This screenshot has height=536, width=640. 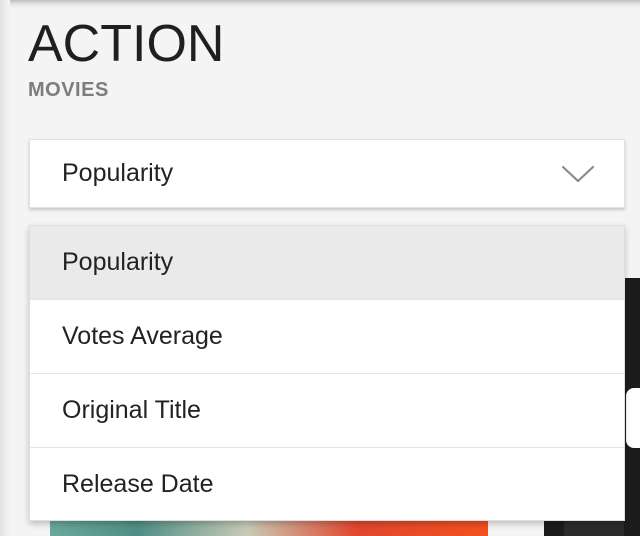 I want to click on sort-option-original-title: Original Title, so click(x=327, y=411).